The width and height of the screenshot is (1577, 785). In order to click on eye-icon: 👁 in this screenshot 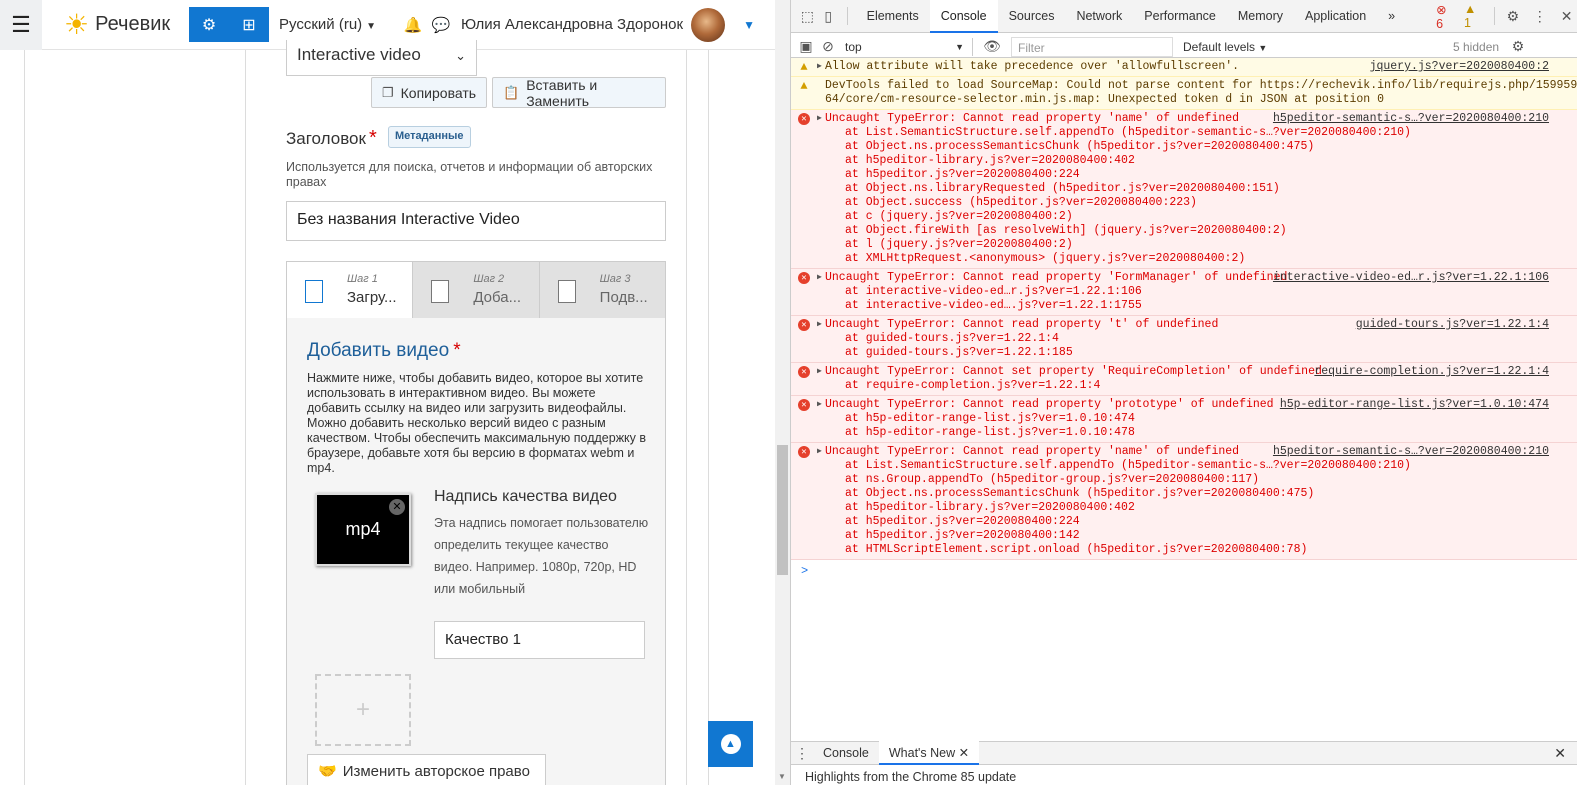, I will do `click(992, 46)`.